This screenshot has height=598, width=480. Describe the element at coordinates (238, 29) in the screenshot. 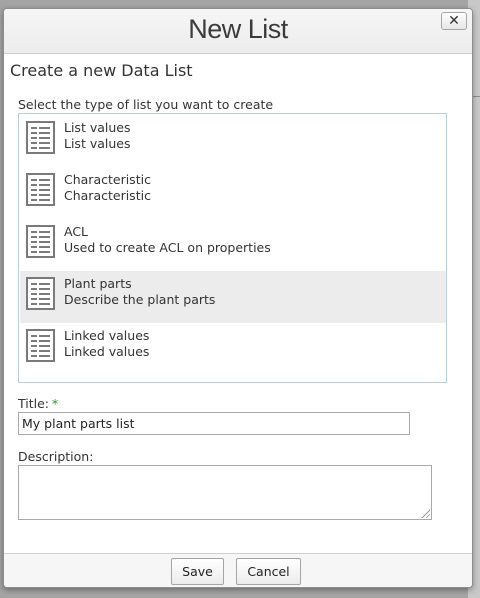

I see `dialog-title: New List` at that location.